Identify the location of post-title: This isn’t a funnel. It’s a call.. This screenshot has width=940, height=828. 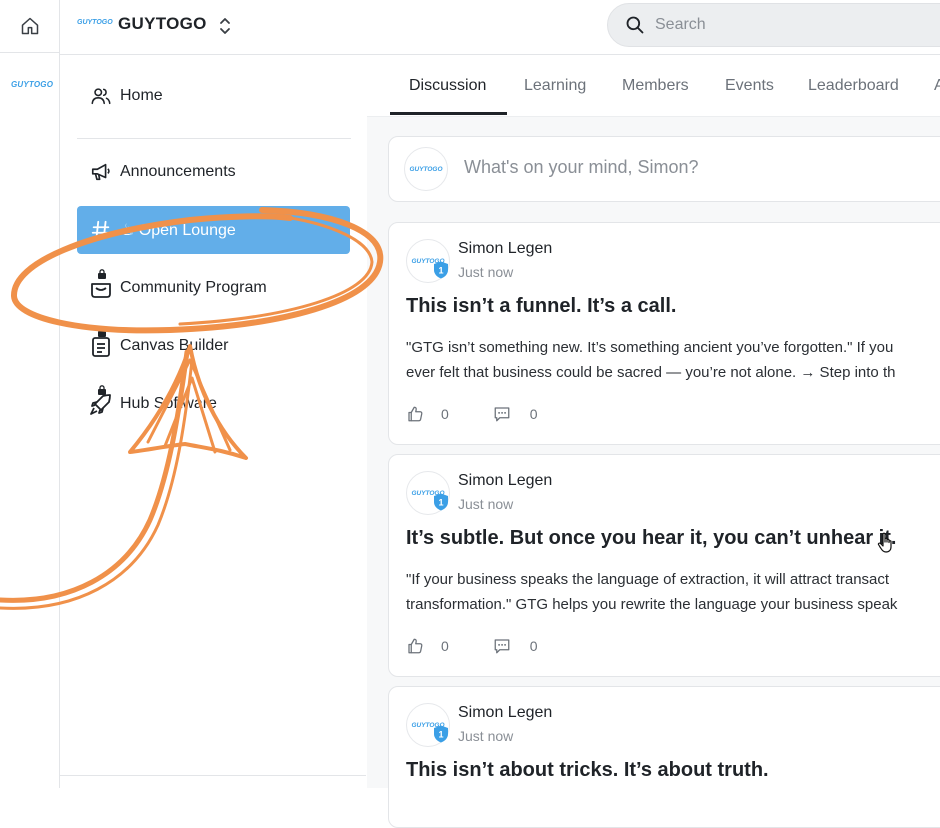
(541, 306).